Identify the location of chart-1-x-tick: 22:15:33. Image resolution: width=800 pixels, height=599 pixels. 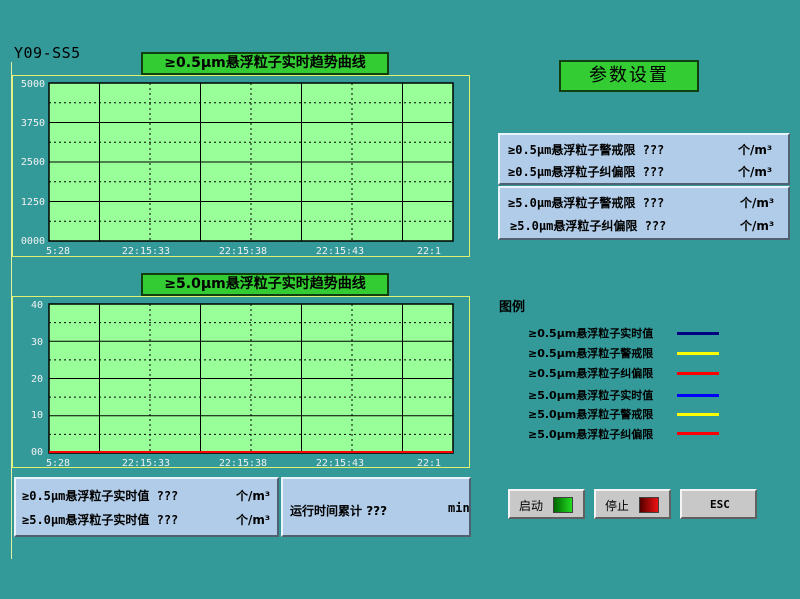
(146, 251).